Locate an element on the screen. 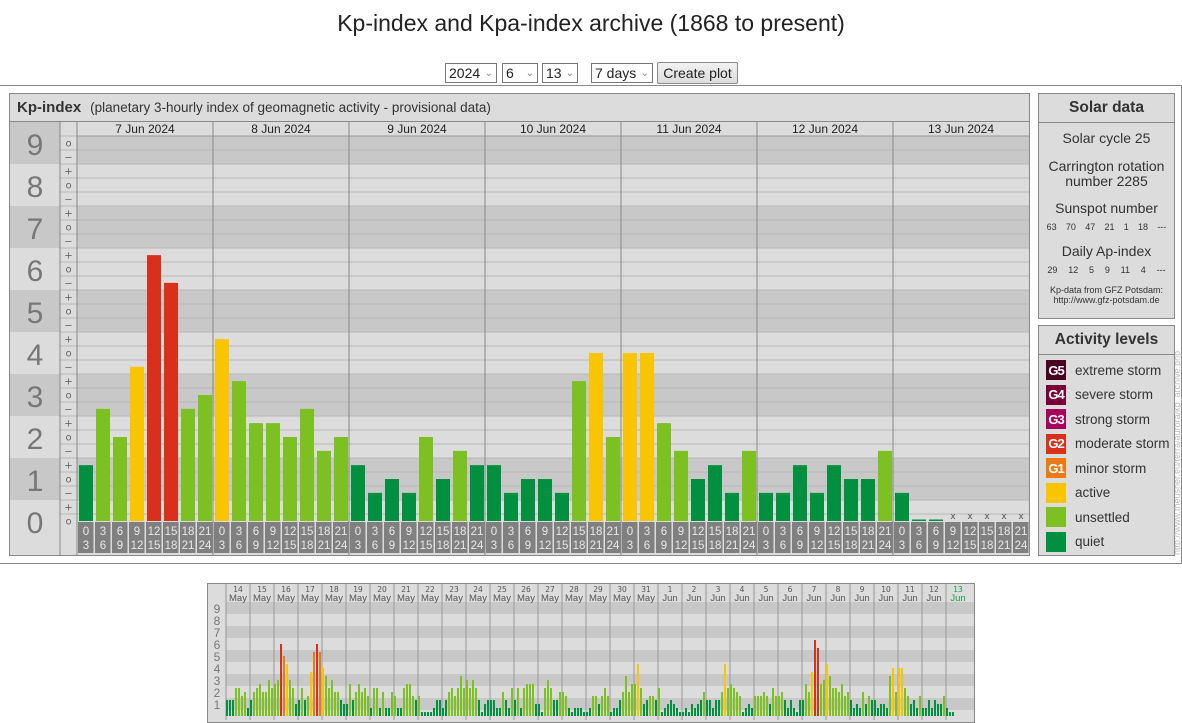 The width and height of the screenshot is (1182, 723). day-value: 13 is located at coordinates (554, 73).